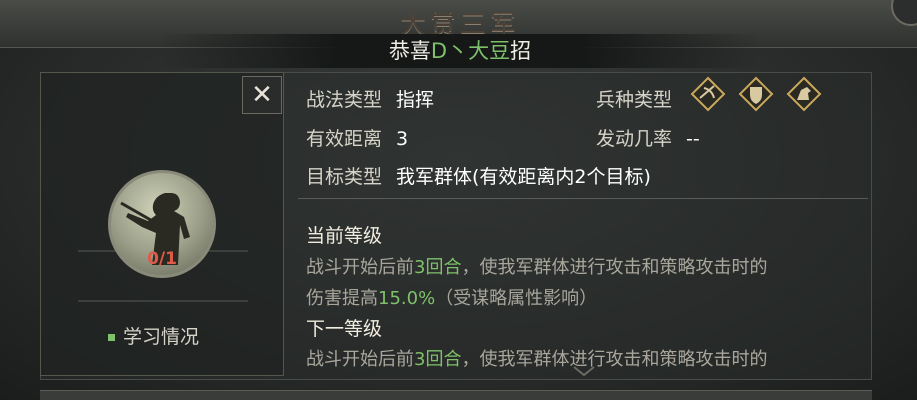  What do you see at coordinates (409, 51) in the screenshot?
I see `notice-prefix: 恭喜` at bounding box center [409, 51].